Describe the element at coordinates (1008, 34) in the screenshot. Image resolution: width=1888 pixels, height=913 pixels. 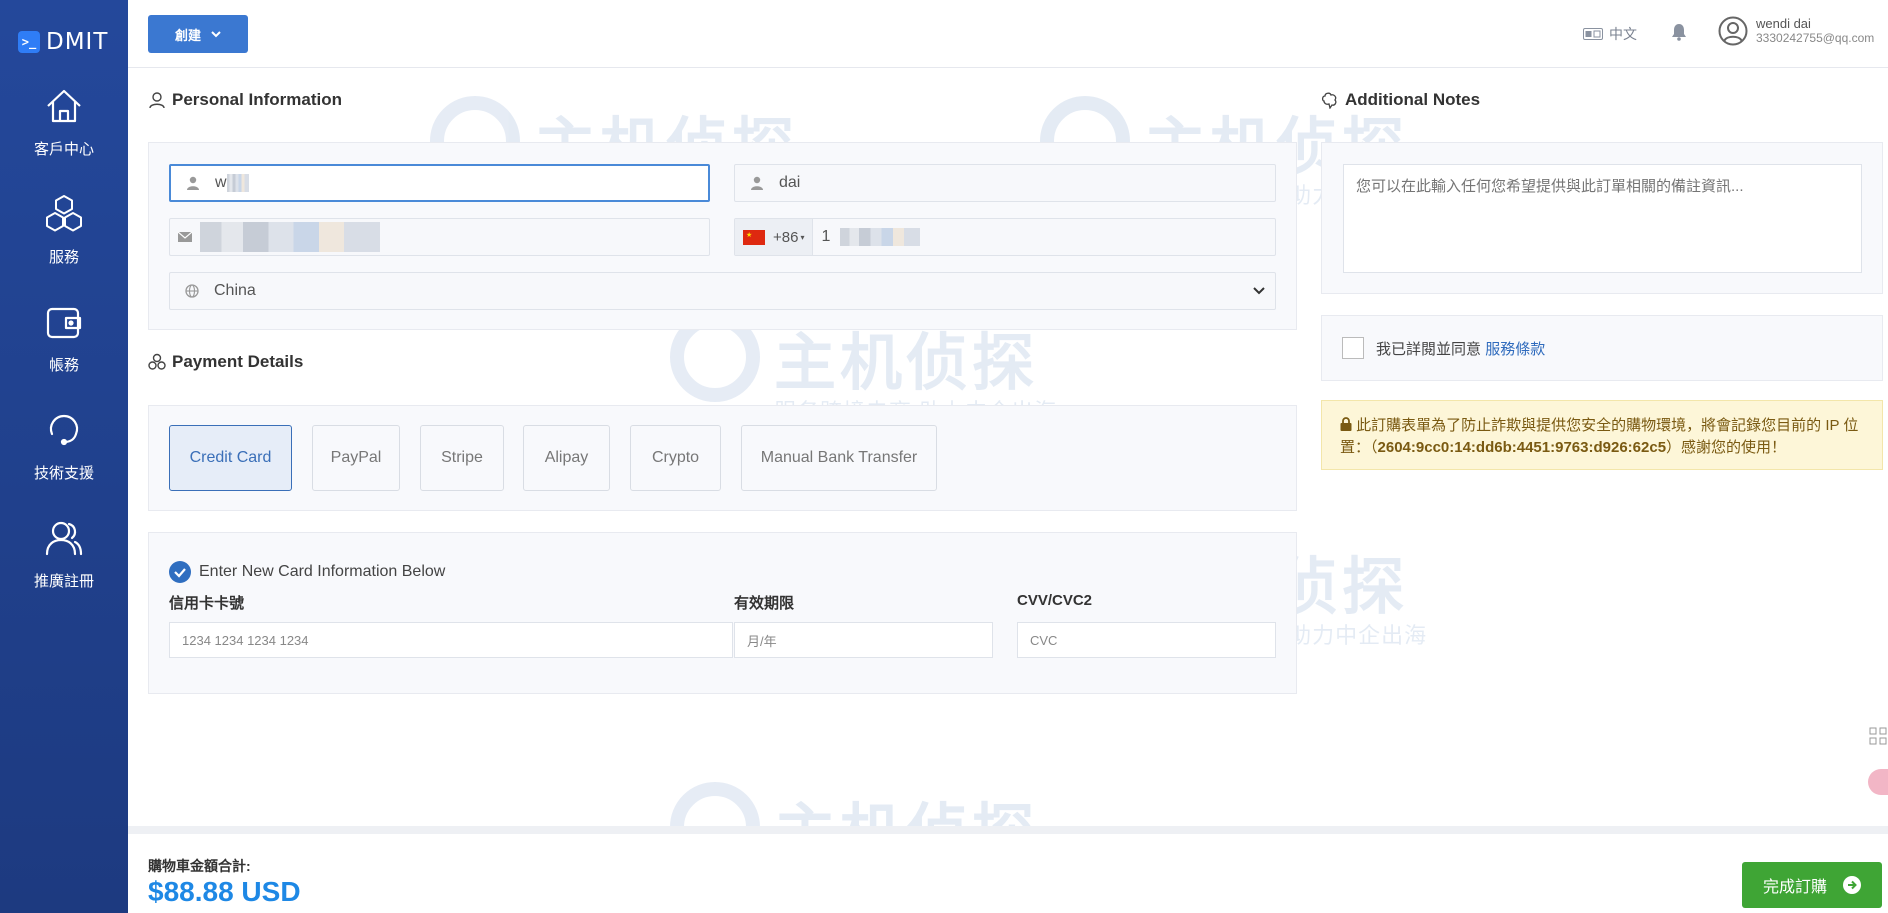
I see `top-bar: 創建 中文 wendi dai 3330242755@qq.com` at that location.